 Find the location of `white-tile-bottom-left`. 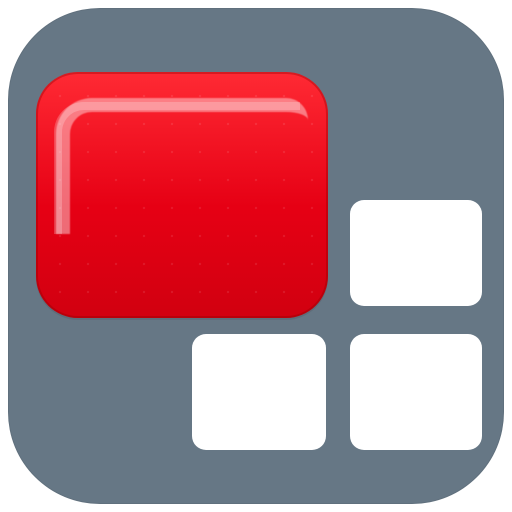

white-tile-bottom-left is located at coordinates (259, 392).